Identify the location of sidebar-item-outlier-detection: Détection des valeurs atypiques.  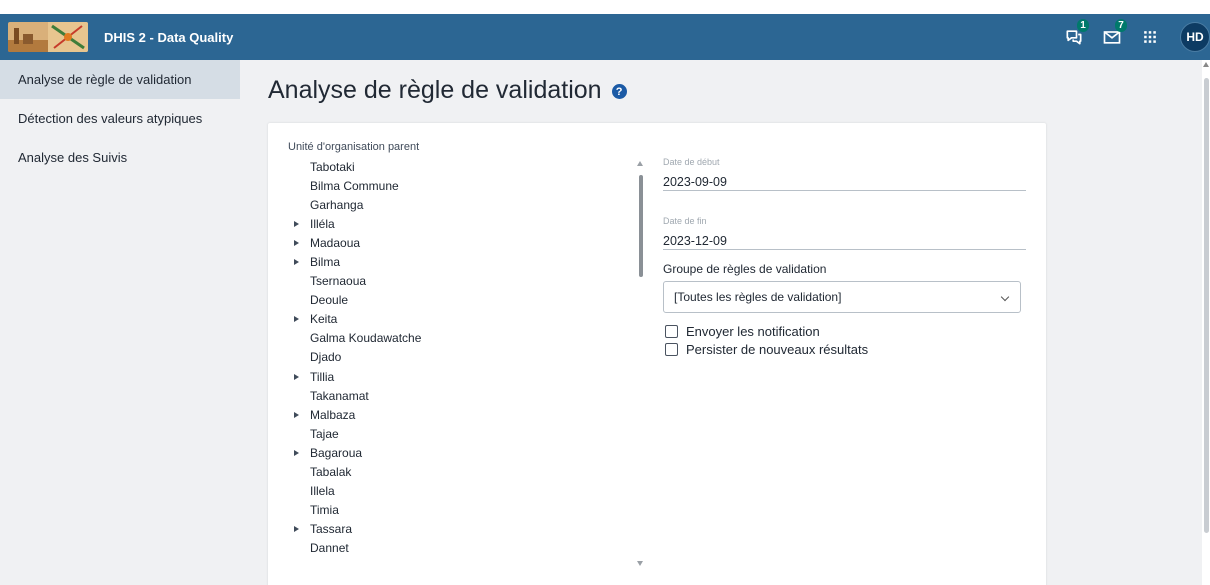
(120, 118).